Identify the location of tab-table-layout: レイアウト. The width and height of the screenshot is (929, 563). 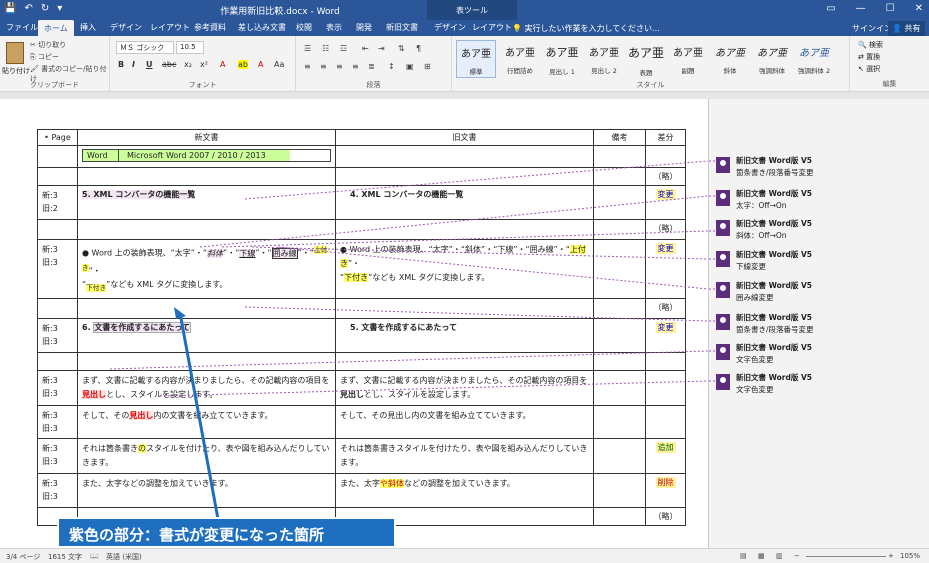
(492, 27).